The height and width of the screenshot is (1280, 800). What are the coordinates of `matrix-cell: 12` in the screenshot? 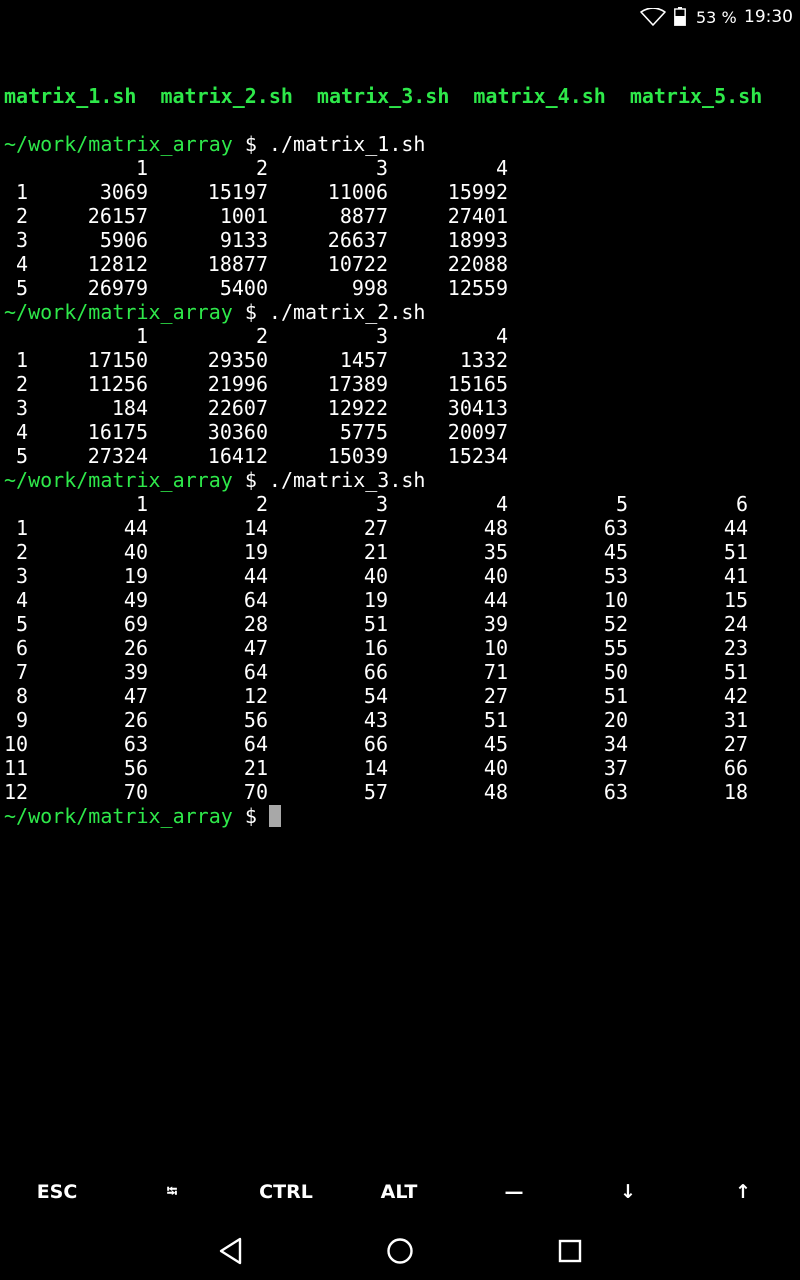 It's located at (255, 696).